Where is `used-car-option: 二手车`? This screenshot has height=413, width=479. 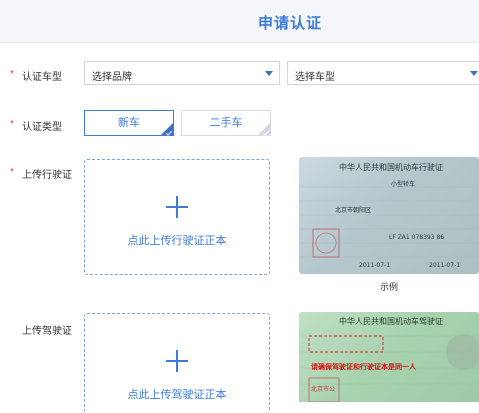 used-car-option: 二手车 is located at coordinates (226, 123).